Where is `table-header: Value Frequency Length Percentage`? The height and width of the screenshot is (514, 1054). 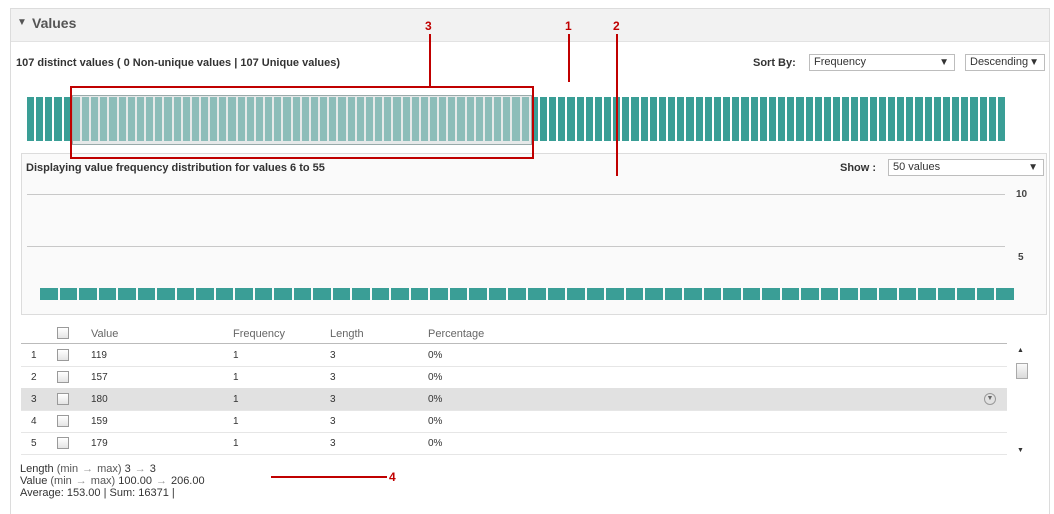
table-header: Value Frequency Length Percentage is located at coordinates (514, 332).